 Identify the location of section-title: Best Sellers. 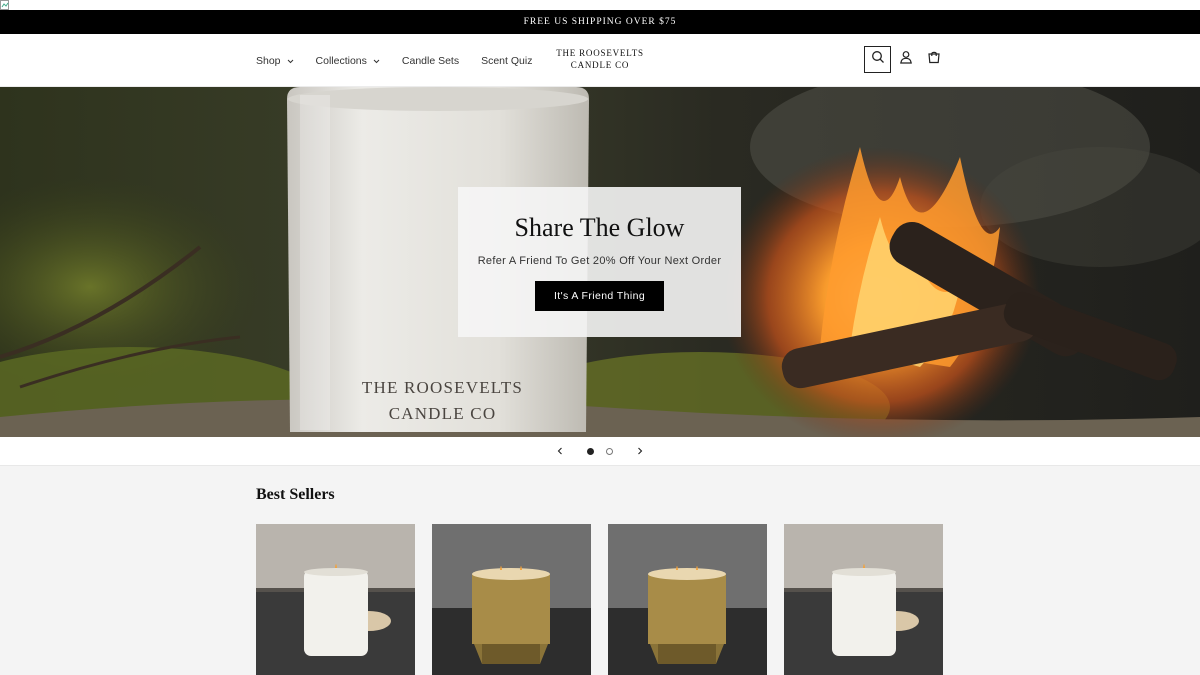
(295, 494).